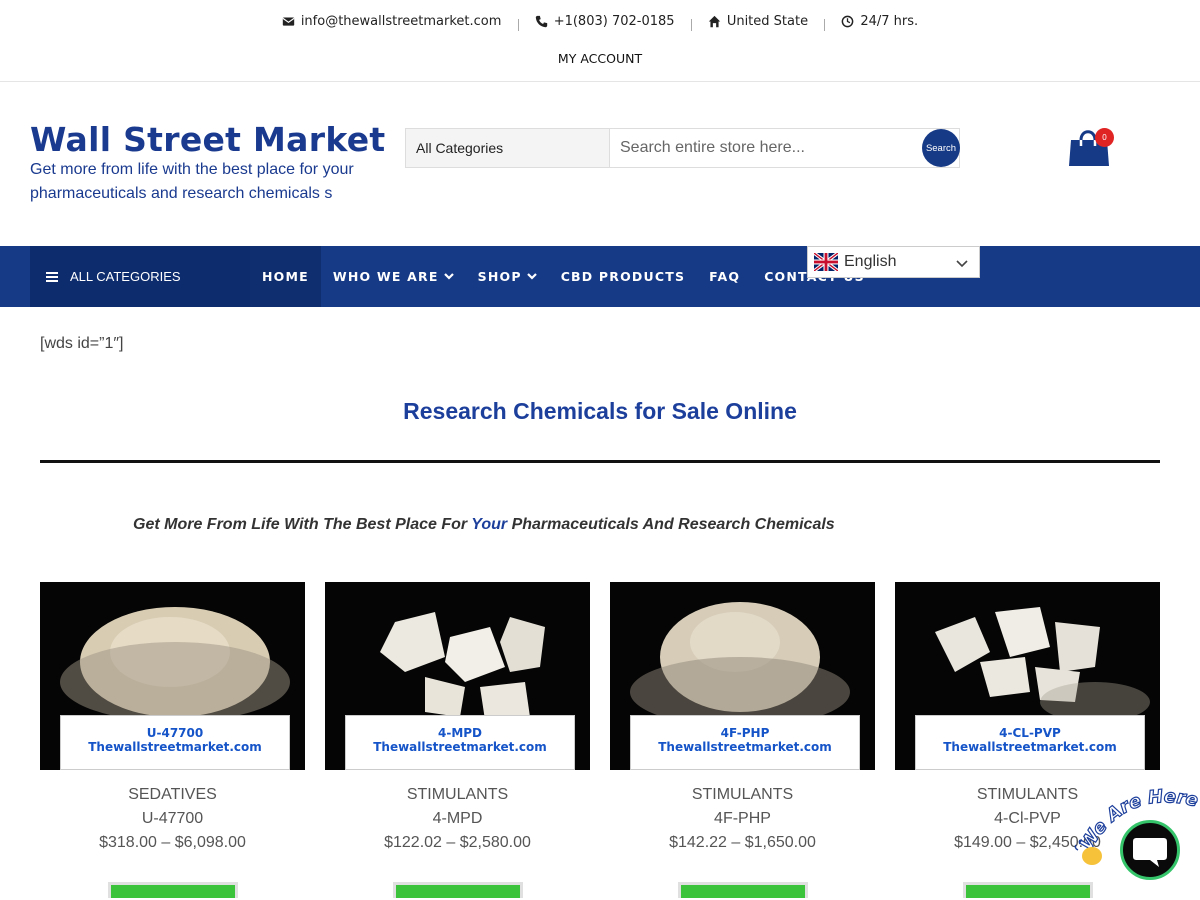 This screenshot has width=1200, height=900. I want to click on product-image: U-47700 Thewallstreetmarket.com, so click(172, 676).